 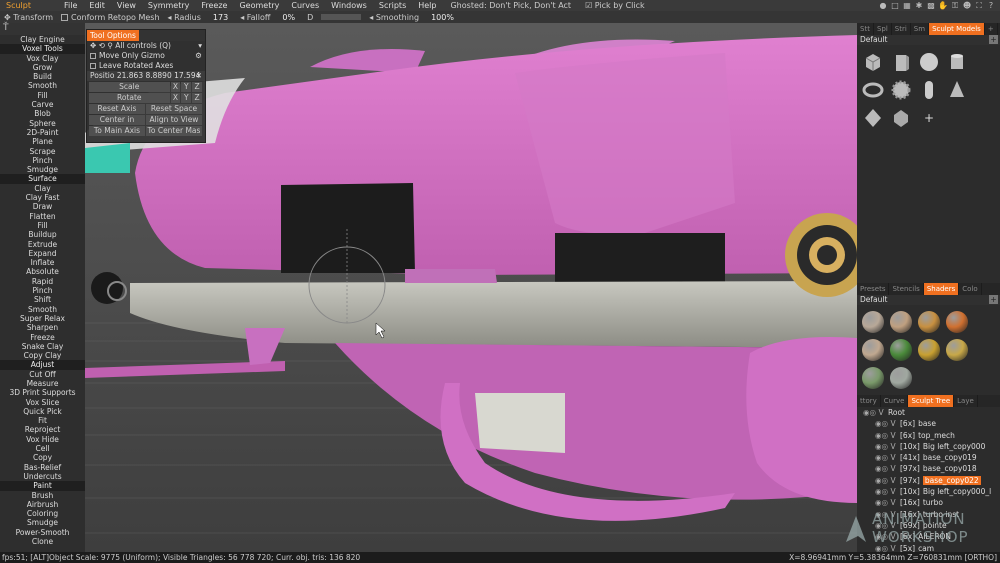 What do you see at coordinates (220, 17) in the screenshot?
I see `radius-value: 173` at bounding box center [220, 17].